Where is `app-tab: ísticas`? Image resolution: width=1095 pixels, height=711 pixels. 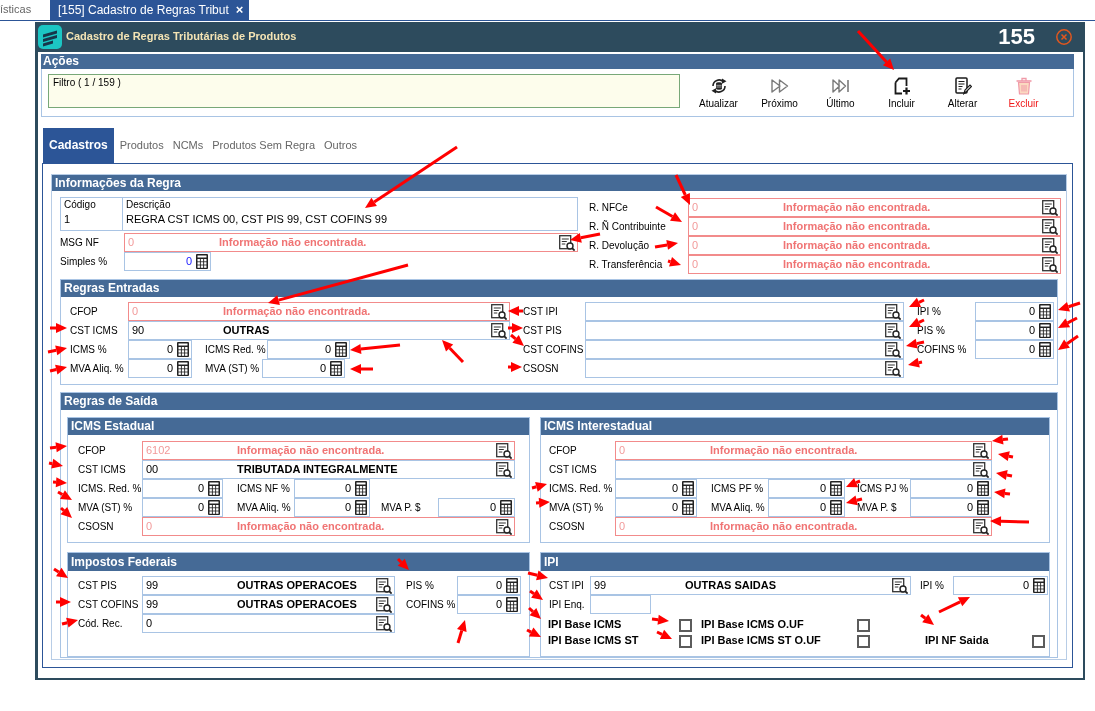 app-tab: ísticas is located at coordinates (25, 10).